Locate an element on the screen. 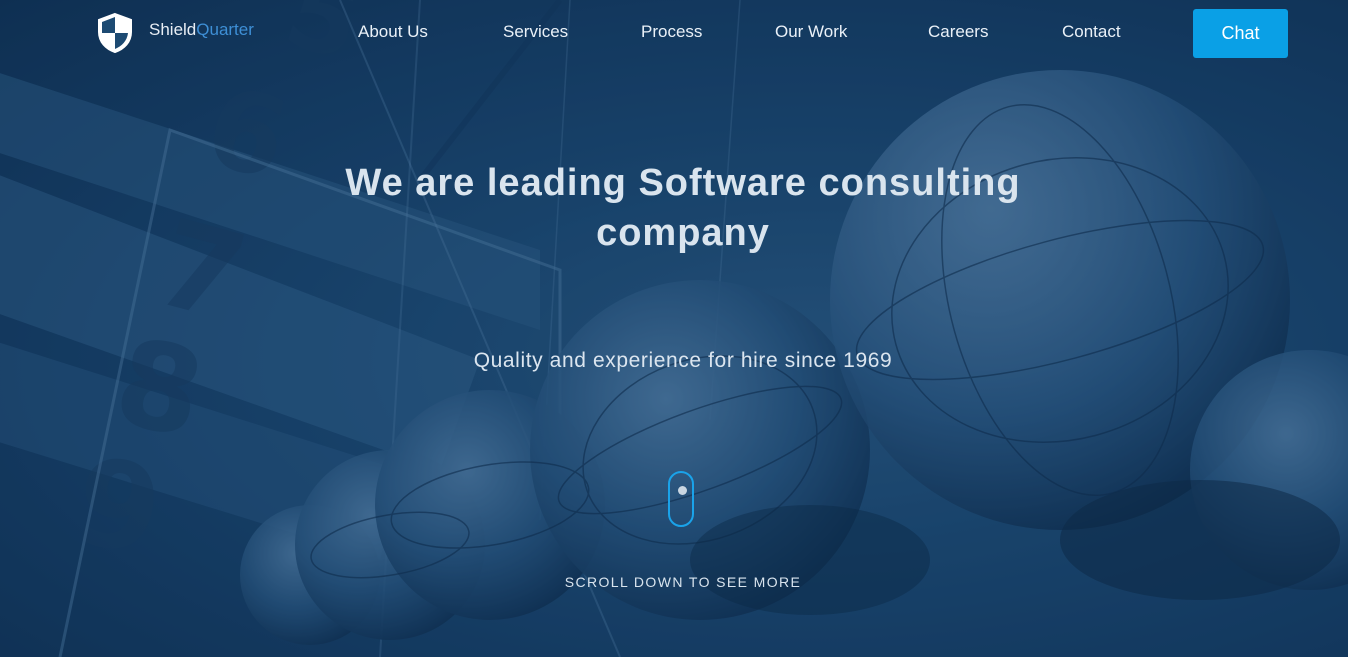  brand-name: ShieldQuarter is located at coordinates (201, 30).